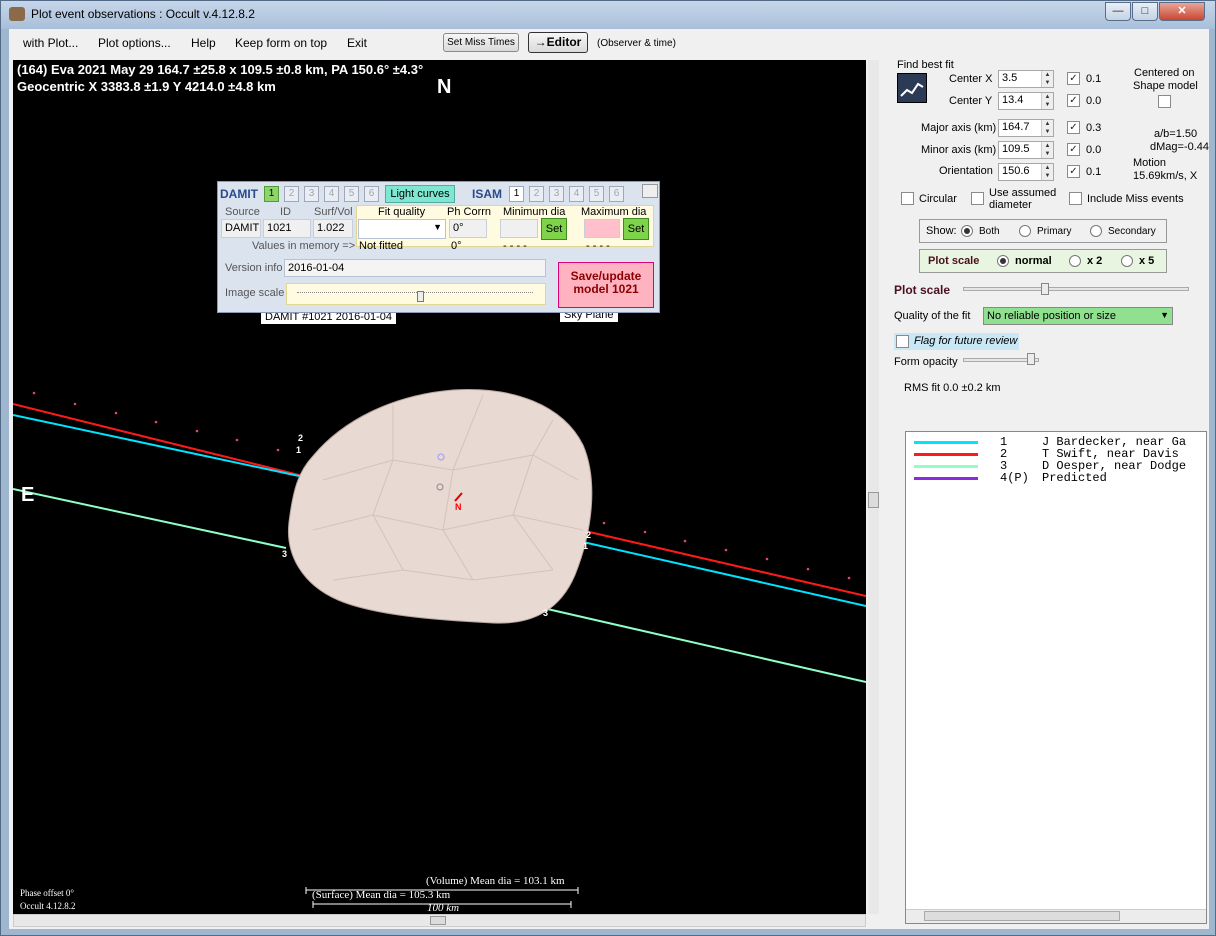  I want to click on editor-button: →Editor, so click(558, 42).